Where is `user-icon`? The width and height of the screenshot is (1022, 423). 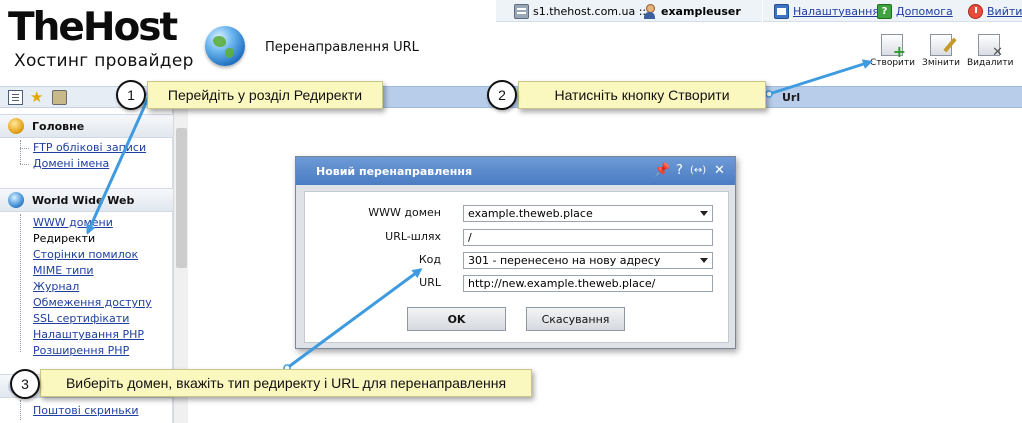 user-icon is located at coordinates (649, 11).